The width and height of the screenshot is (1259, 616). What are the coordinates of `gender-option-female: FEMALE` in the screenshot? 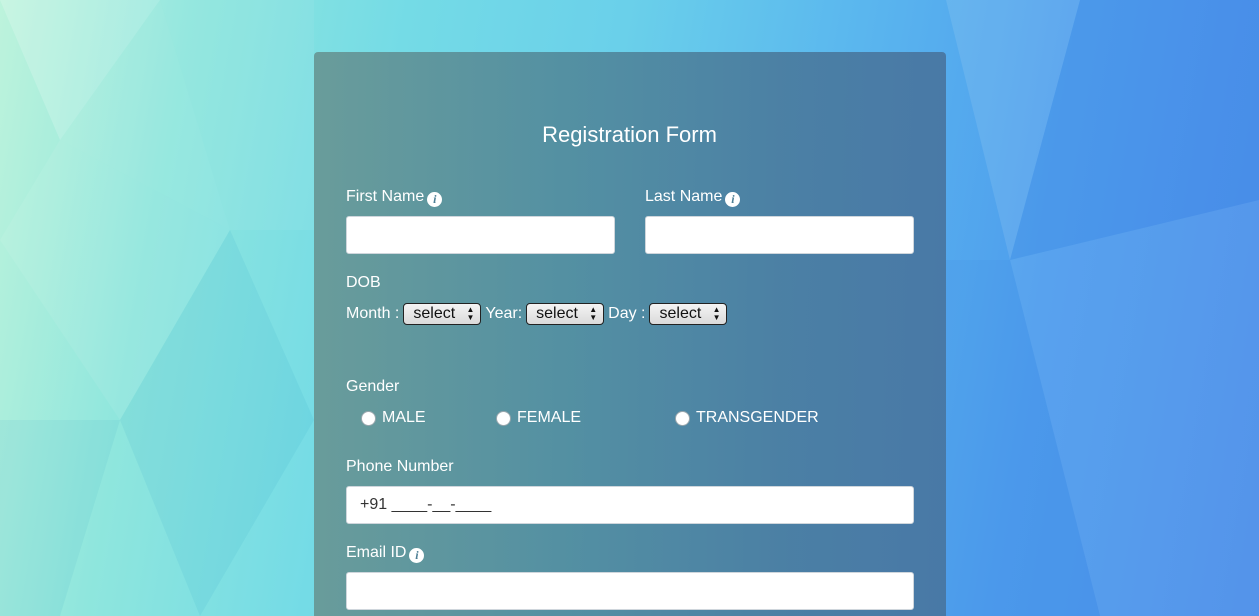 It's located at (538, 418).